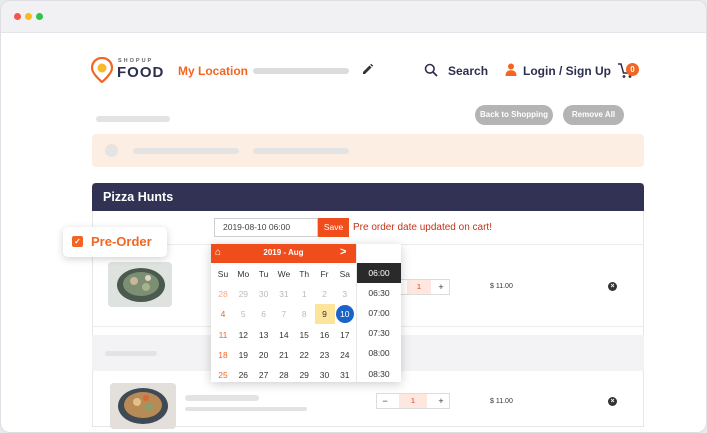 This screenshot has width=707, height=433. What do you see at coordinates (284, 314) in the screenshot?
I see `calendar-day: 7` at bounding box center [284, 314].